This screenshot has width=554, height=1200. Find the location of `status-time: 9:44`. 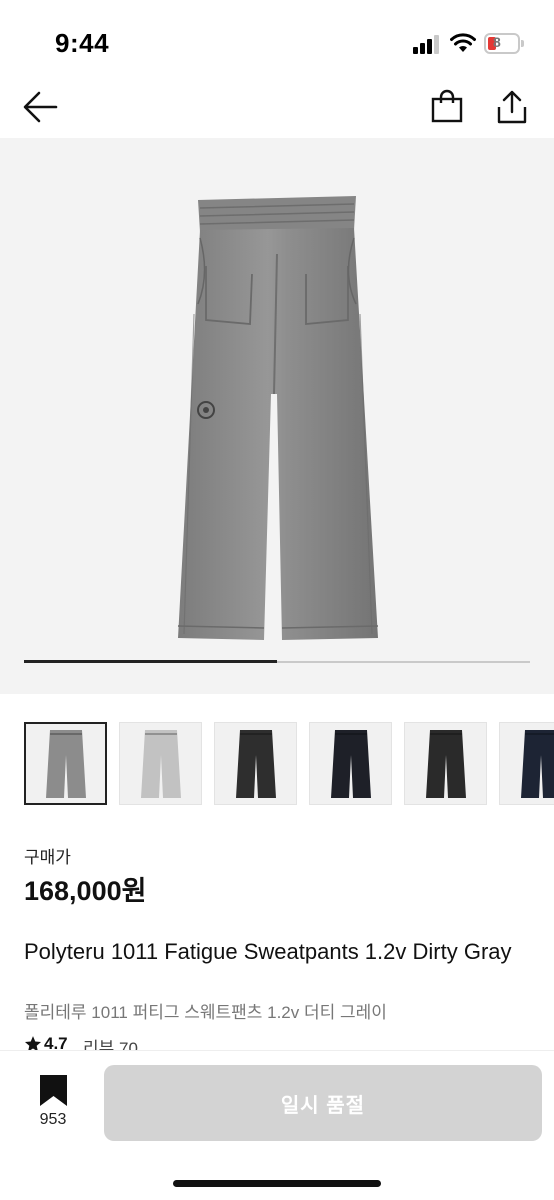

status-time: 9:44 is located at coordinates (82, 43).